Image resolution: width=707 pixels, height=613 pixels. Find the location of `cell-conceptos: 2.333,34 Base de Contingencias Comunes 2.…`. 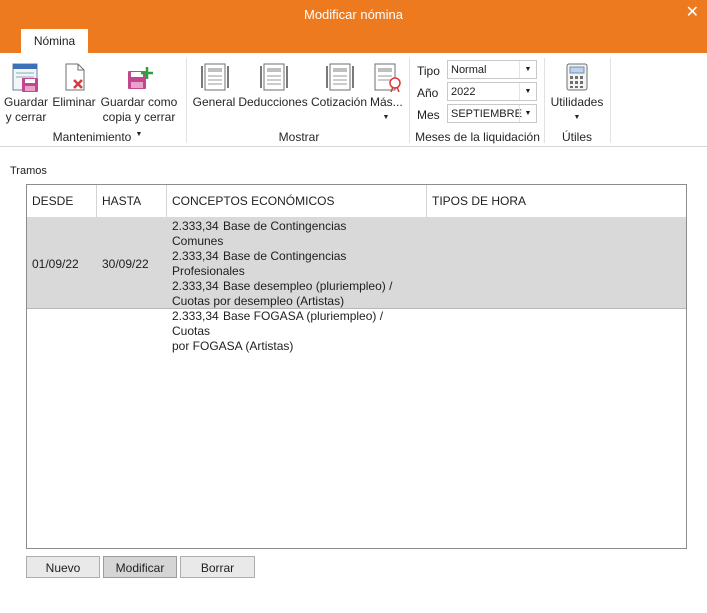

cell-conceptos: 2.333,34 Base de Contingencias Comunes 2.… is located at coordinates (286, 286).